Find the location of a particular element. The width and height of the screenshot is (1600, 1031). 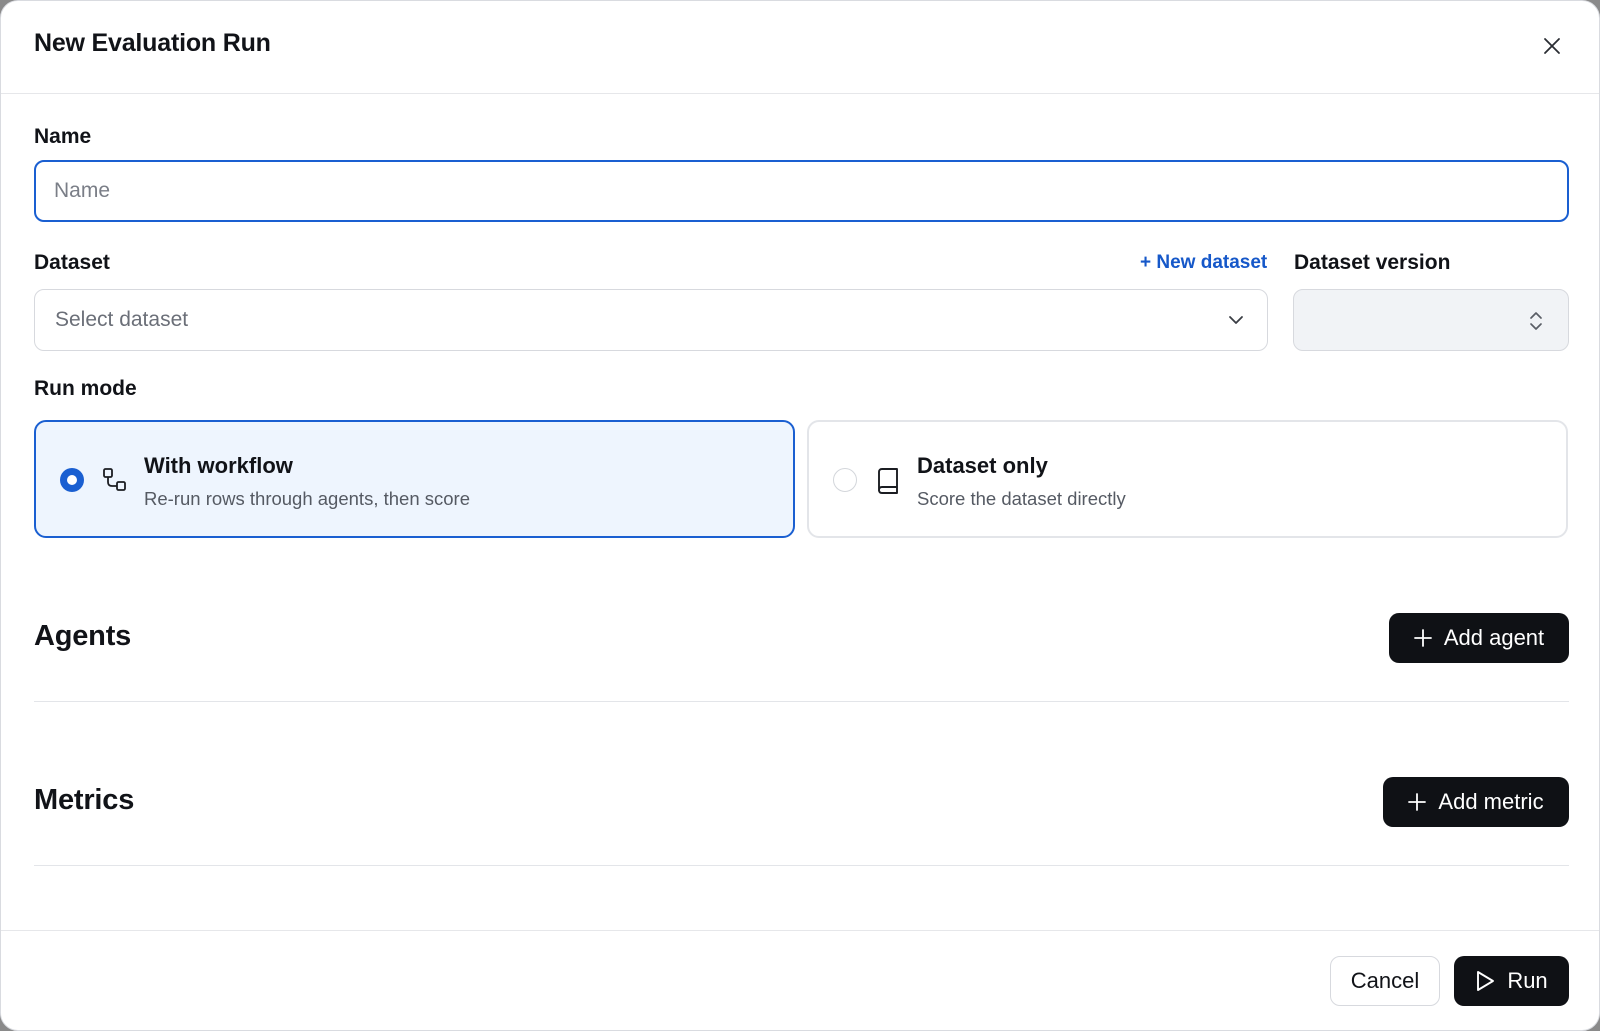

run-mode-label: Run mode is located at coordinates (85, 388).